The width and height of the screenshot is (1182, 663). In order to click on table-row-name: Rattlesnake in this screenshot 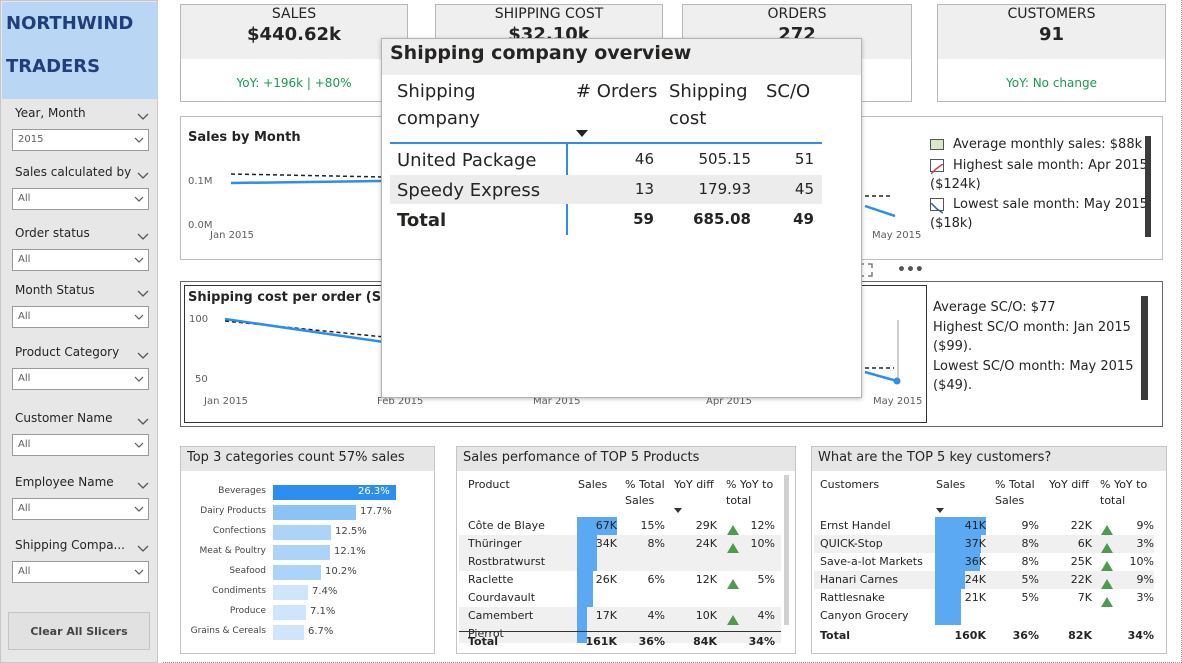, I will do `click(852, 597)`.